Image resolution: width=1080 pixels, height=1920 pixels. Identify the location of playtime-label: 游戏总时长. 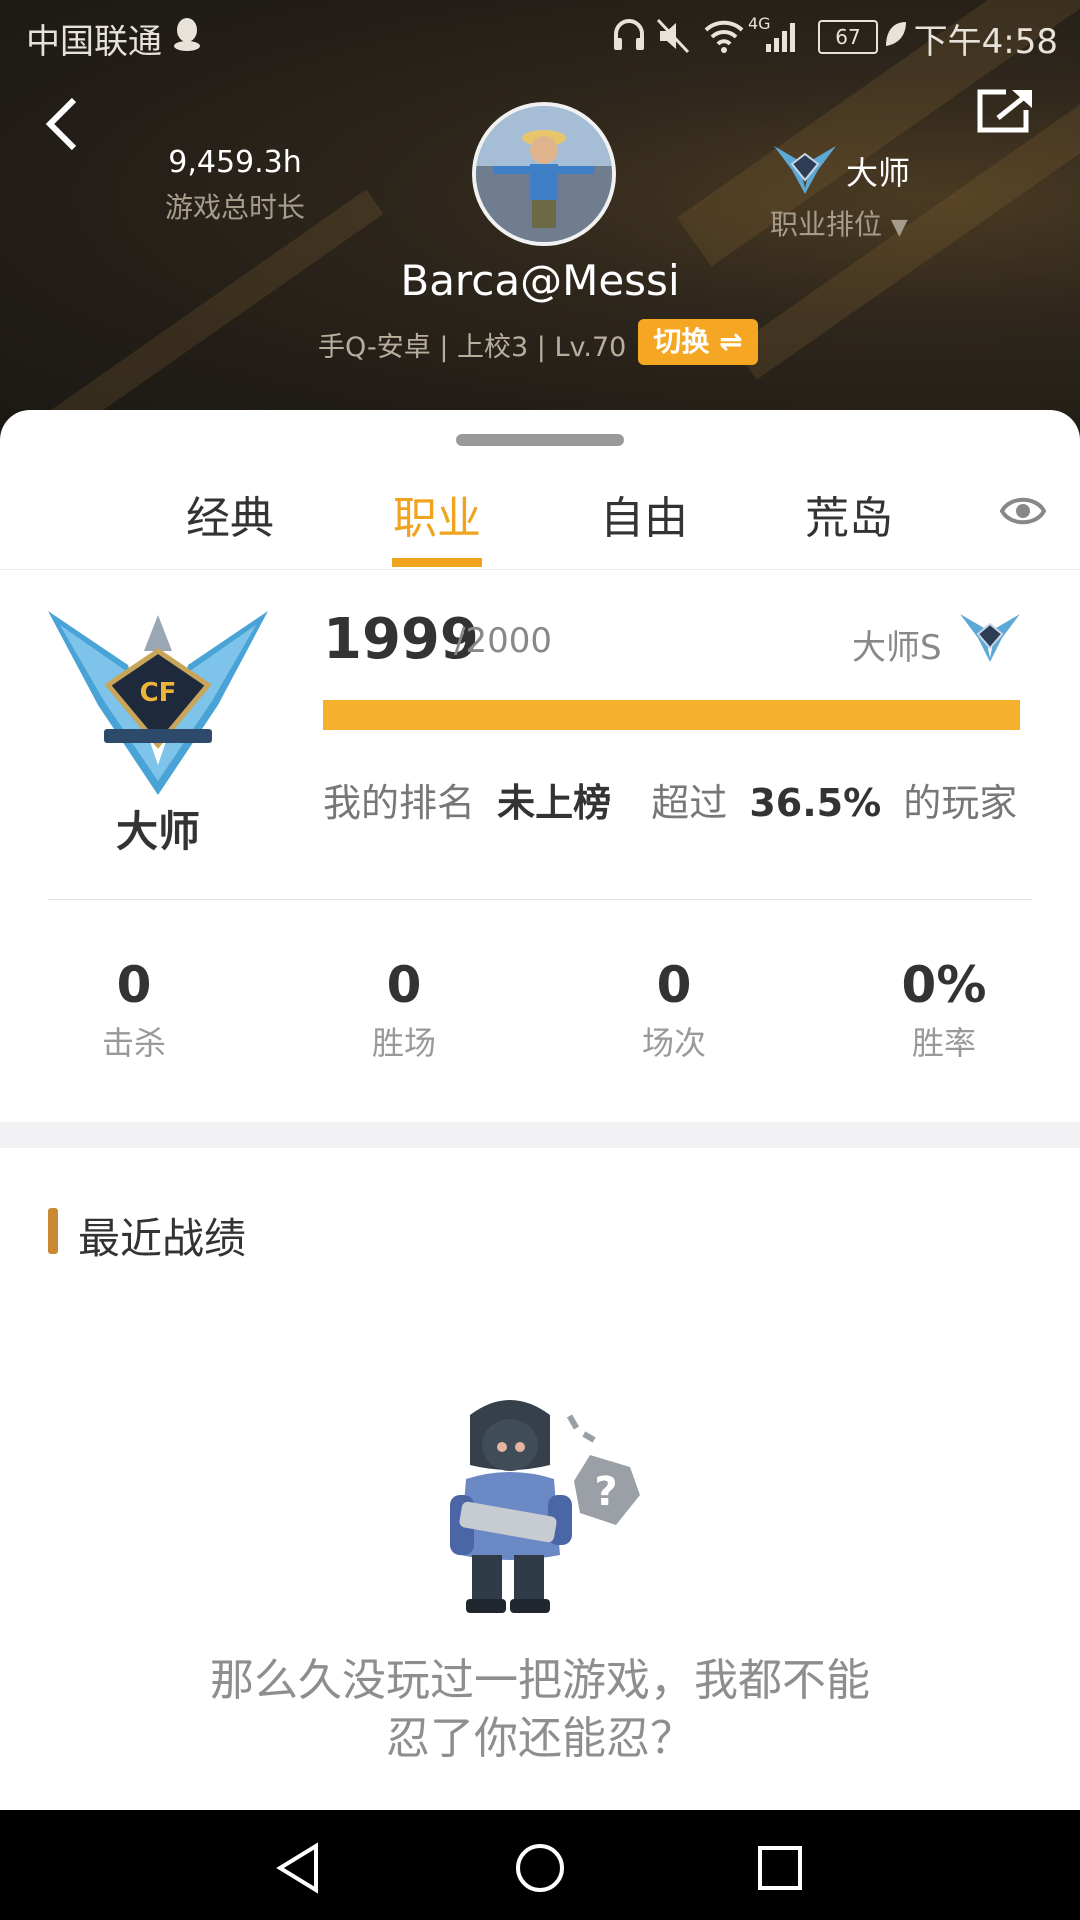
(234, 207).